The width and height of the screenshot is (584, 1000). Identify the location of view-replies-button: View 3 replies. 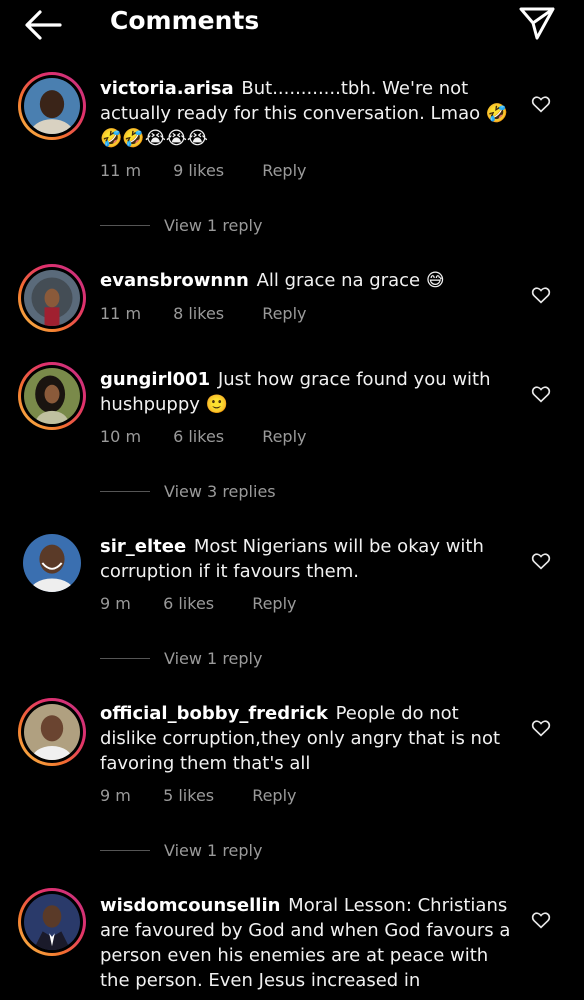
(188, 491).